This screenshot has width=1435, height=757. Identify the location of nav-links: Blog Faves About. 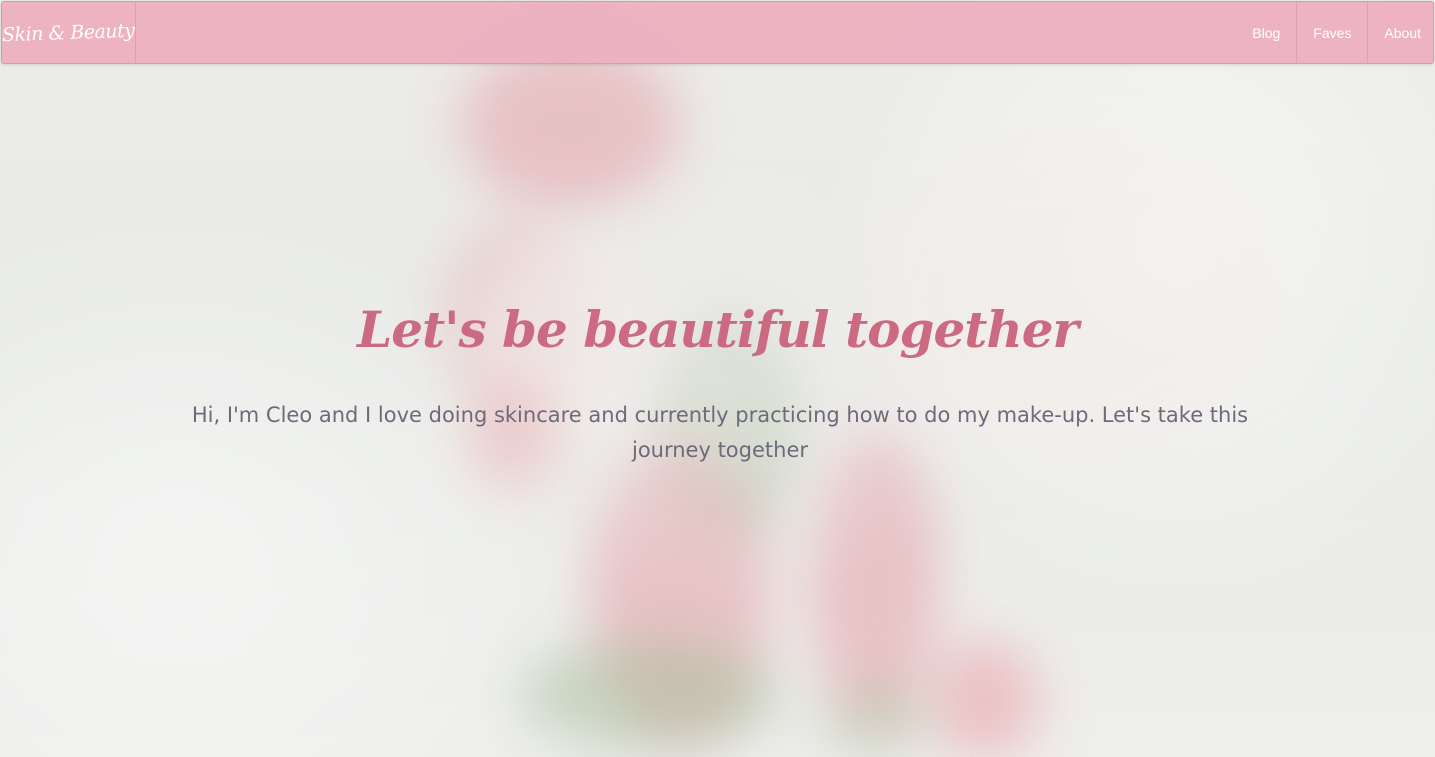
(1334, 33).